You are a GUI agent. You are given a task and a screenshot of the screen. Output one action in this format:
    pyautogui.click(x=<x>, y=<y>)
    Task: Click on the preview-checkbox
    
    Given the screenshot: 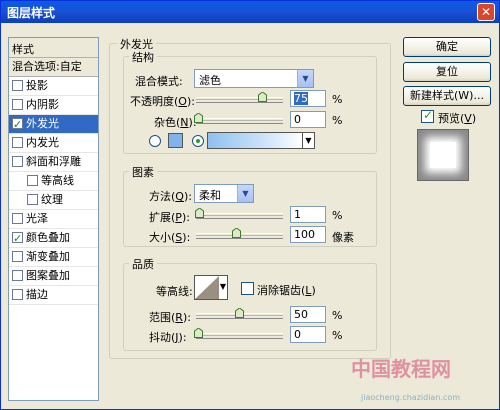 What is the action you would take?
    pyautogui.click(x=427, y=115)
    